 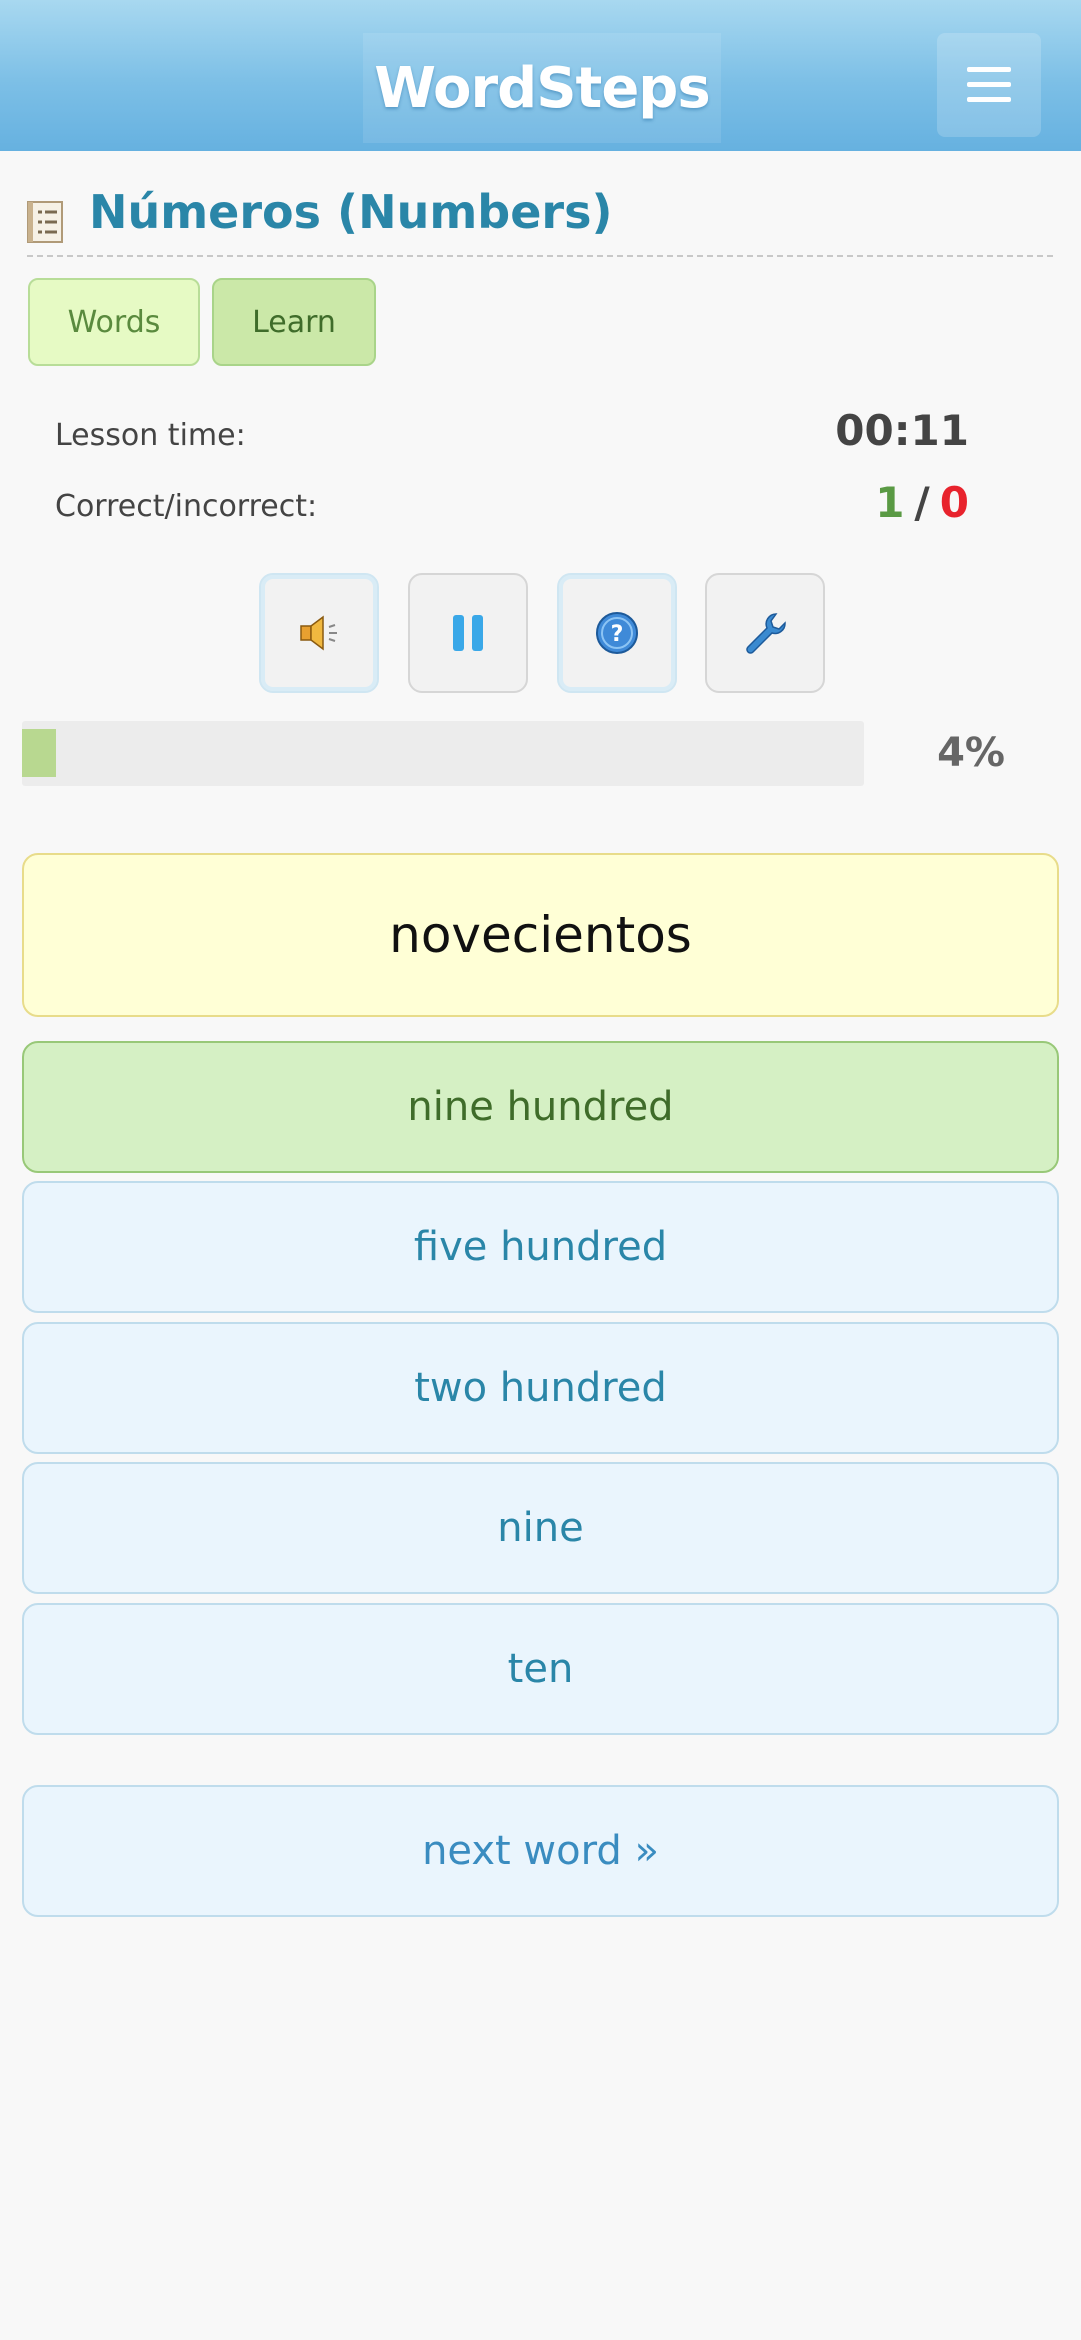 What do you see at coordinates (954, 502) in the screenshot?
I see `incorrect-count: 0` at bounding box center [954, 502].